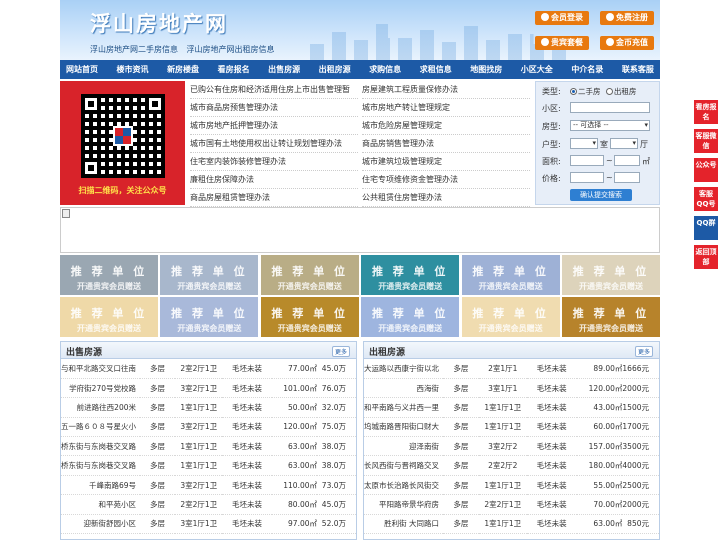 This screenshot has height=540, width=720. I want to click on rent-listing-row: 和平南路与义井西一里 多层 1室1厅1卫 毛坯未装 43.00㎡ 1500元, so click(511, 407).